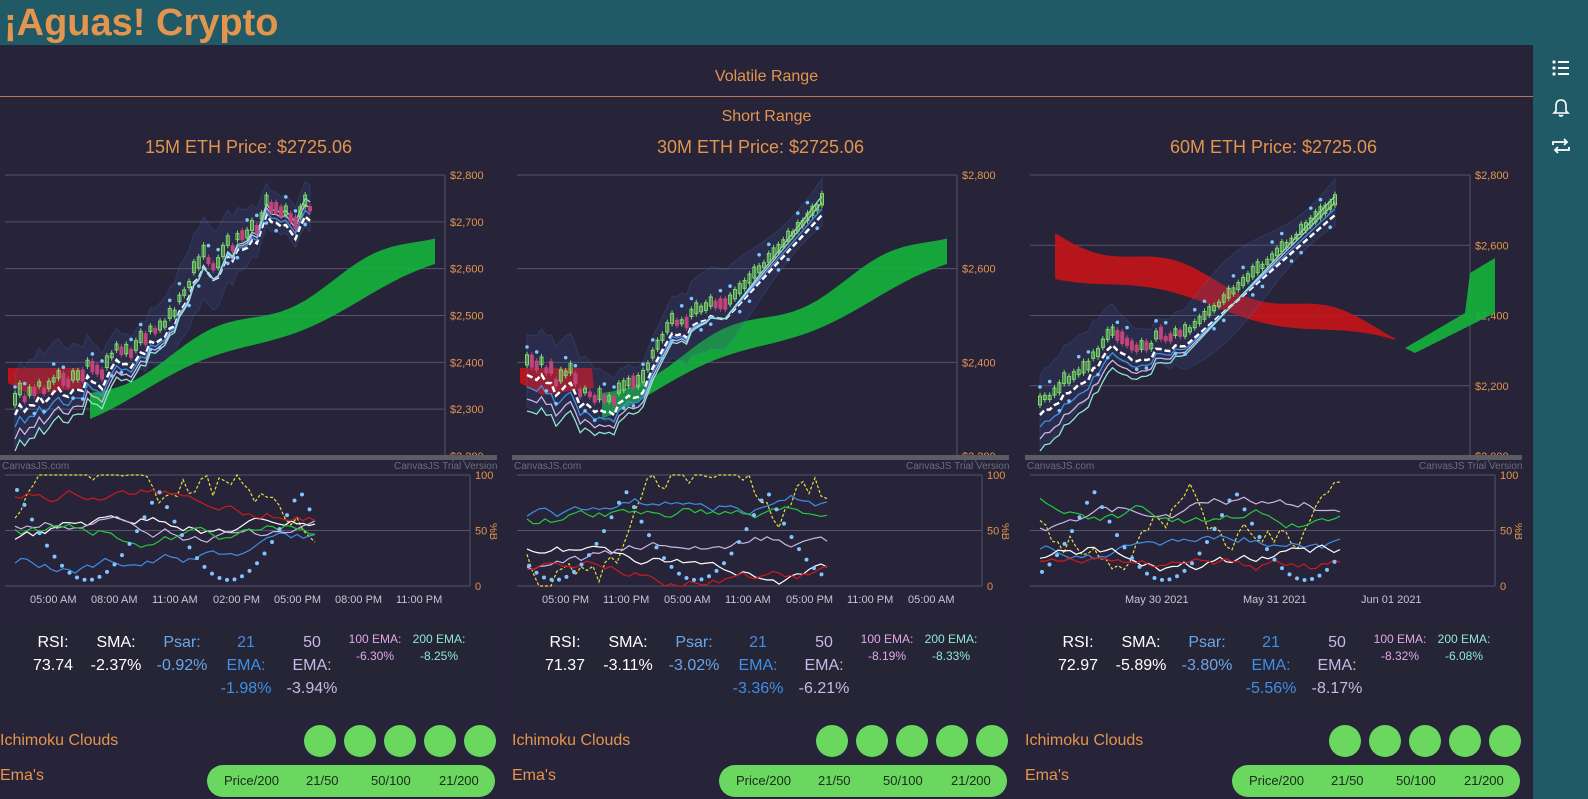 Image resolution: width=1588 pixels, height=799 pixels. What do you see at coordinates (887, 648) in the screenshot?
I see `ema100-stat: 100 EMA: -8.19%` at bounding box center [887, 648].